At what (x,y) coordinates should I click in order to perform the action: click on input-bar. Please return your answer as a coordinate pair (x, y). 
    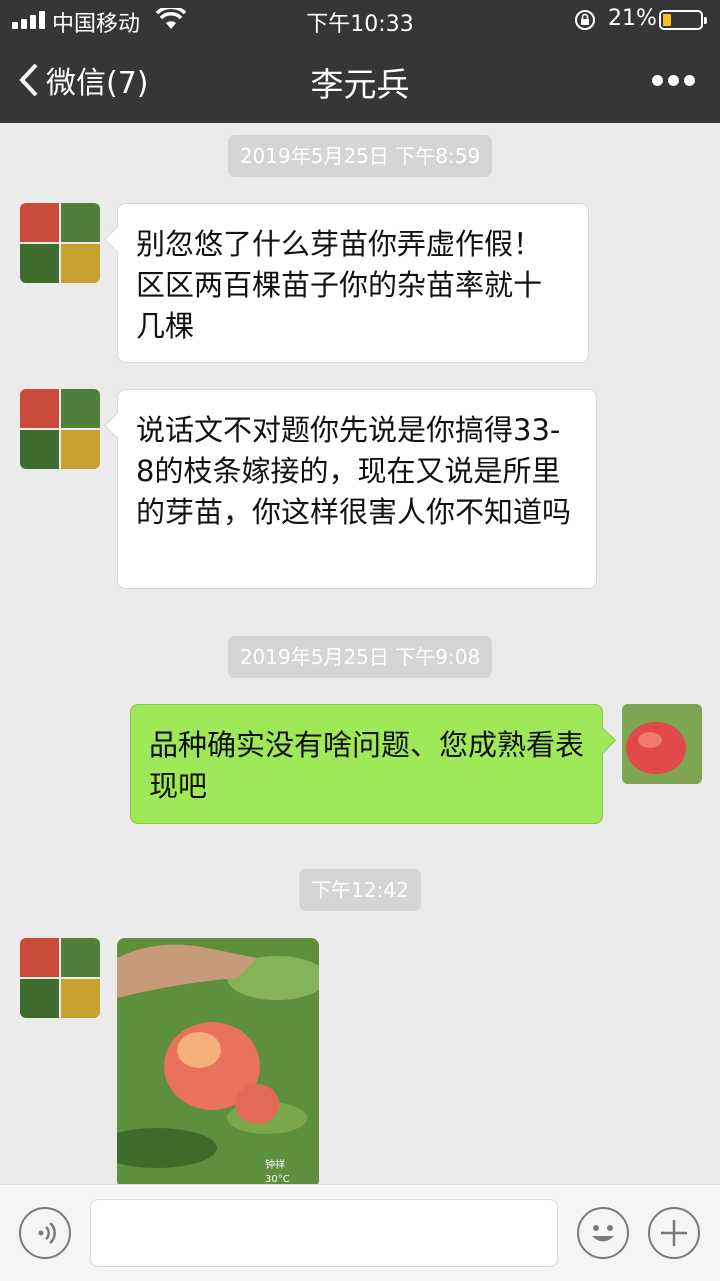
    Looking at the image, I should click on (360, 1232).